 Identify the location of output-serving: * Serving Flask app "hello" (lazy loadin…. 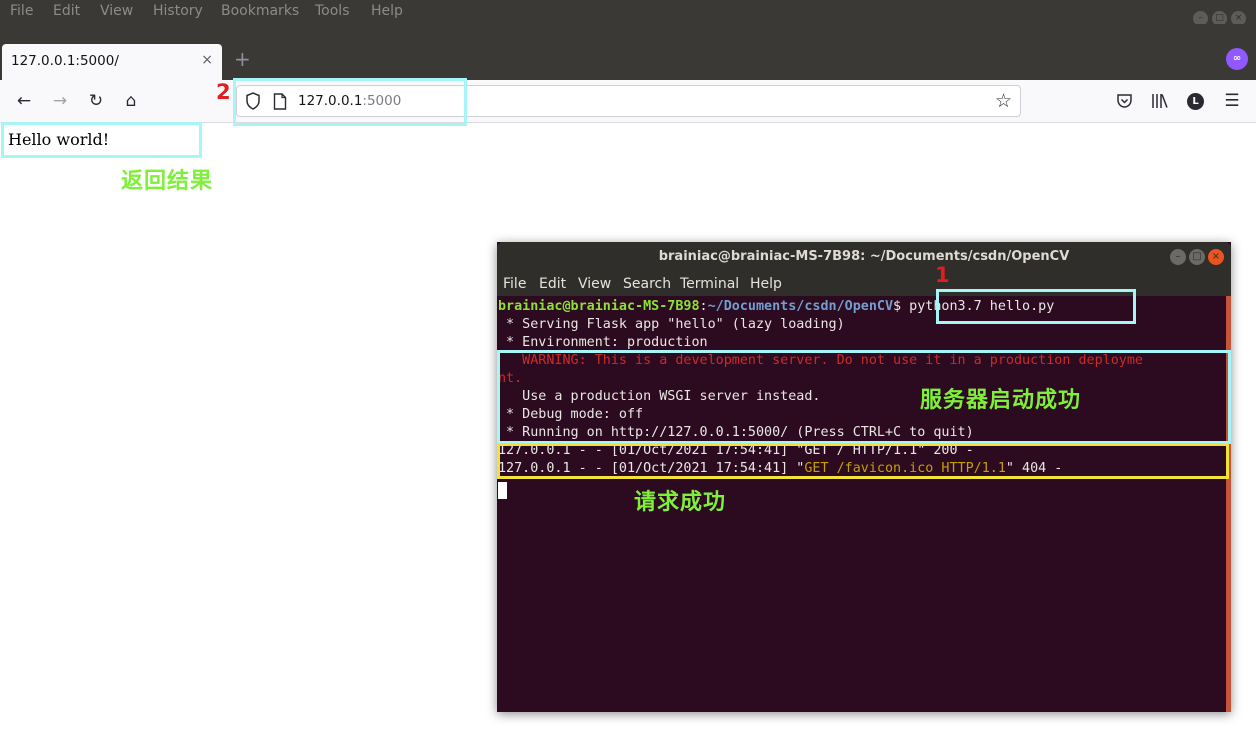
(671, 324).